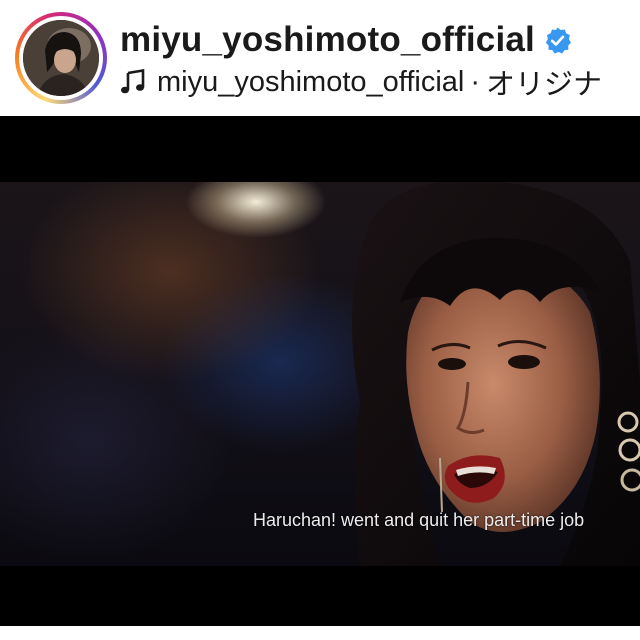 The height and width of the screenshot is (640, 640). I want to click on letterbox-bottom, so click(320, 596).